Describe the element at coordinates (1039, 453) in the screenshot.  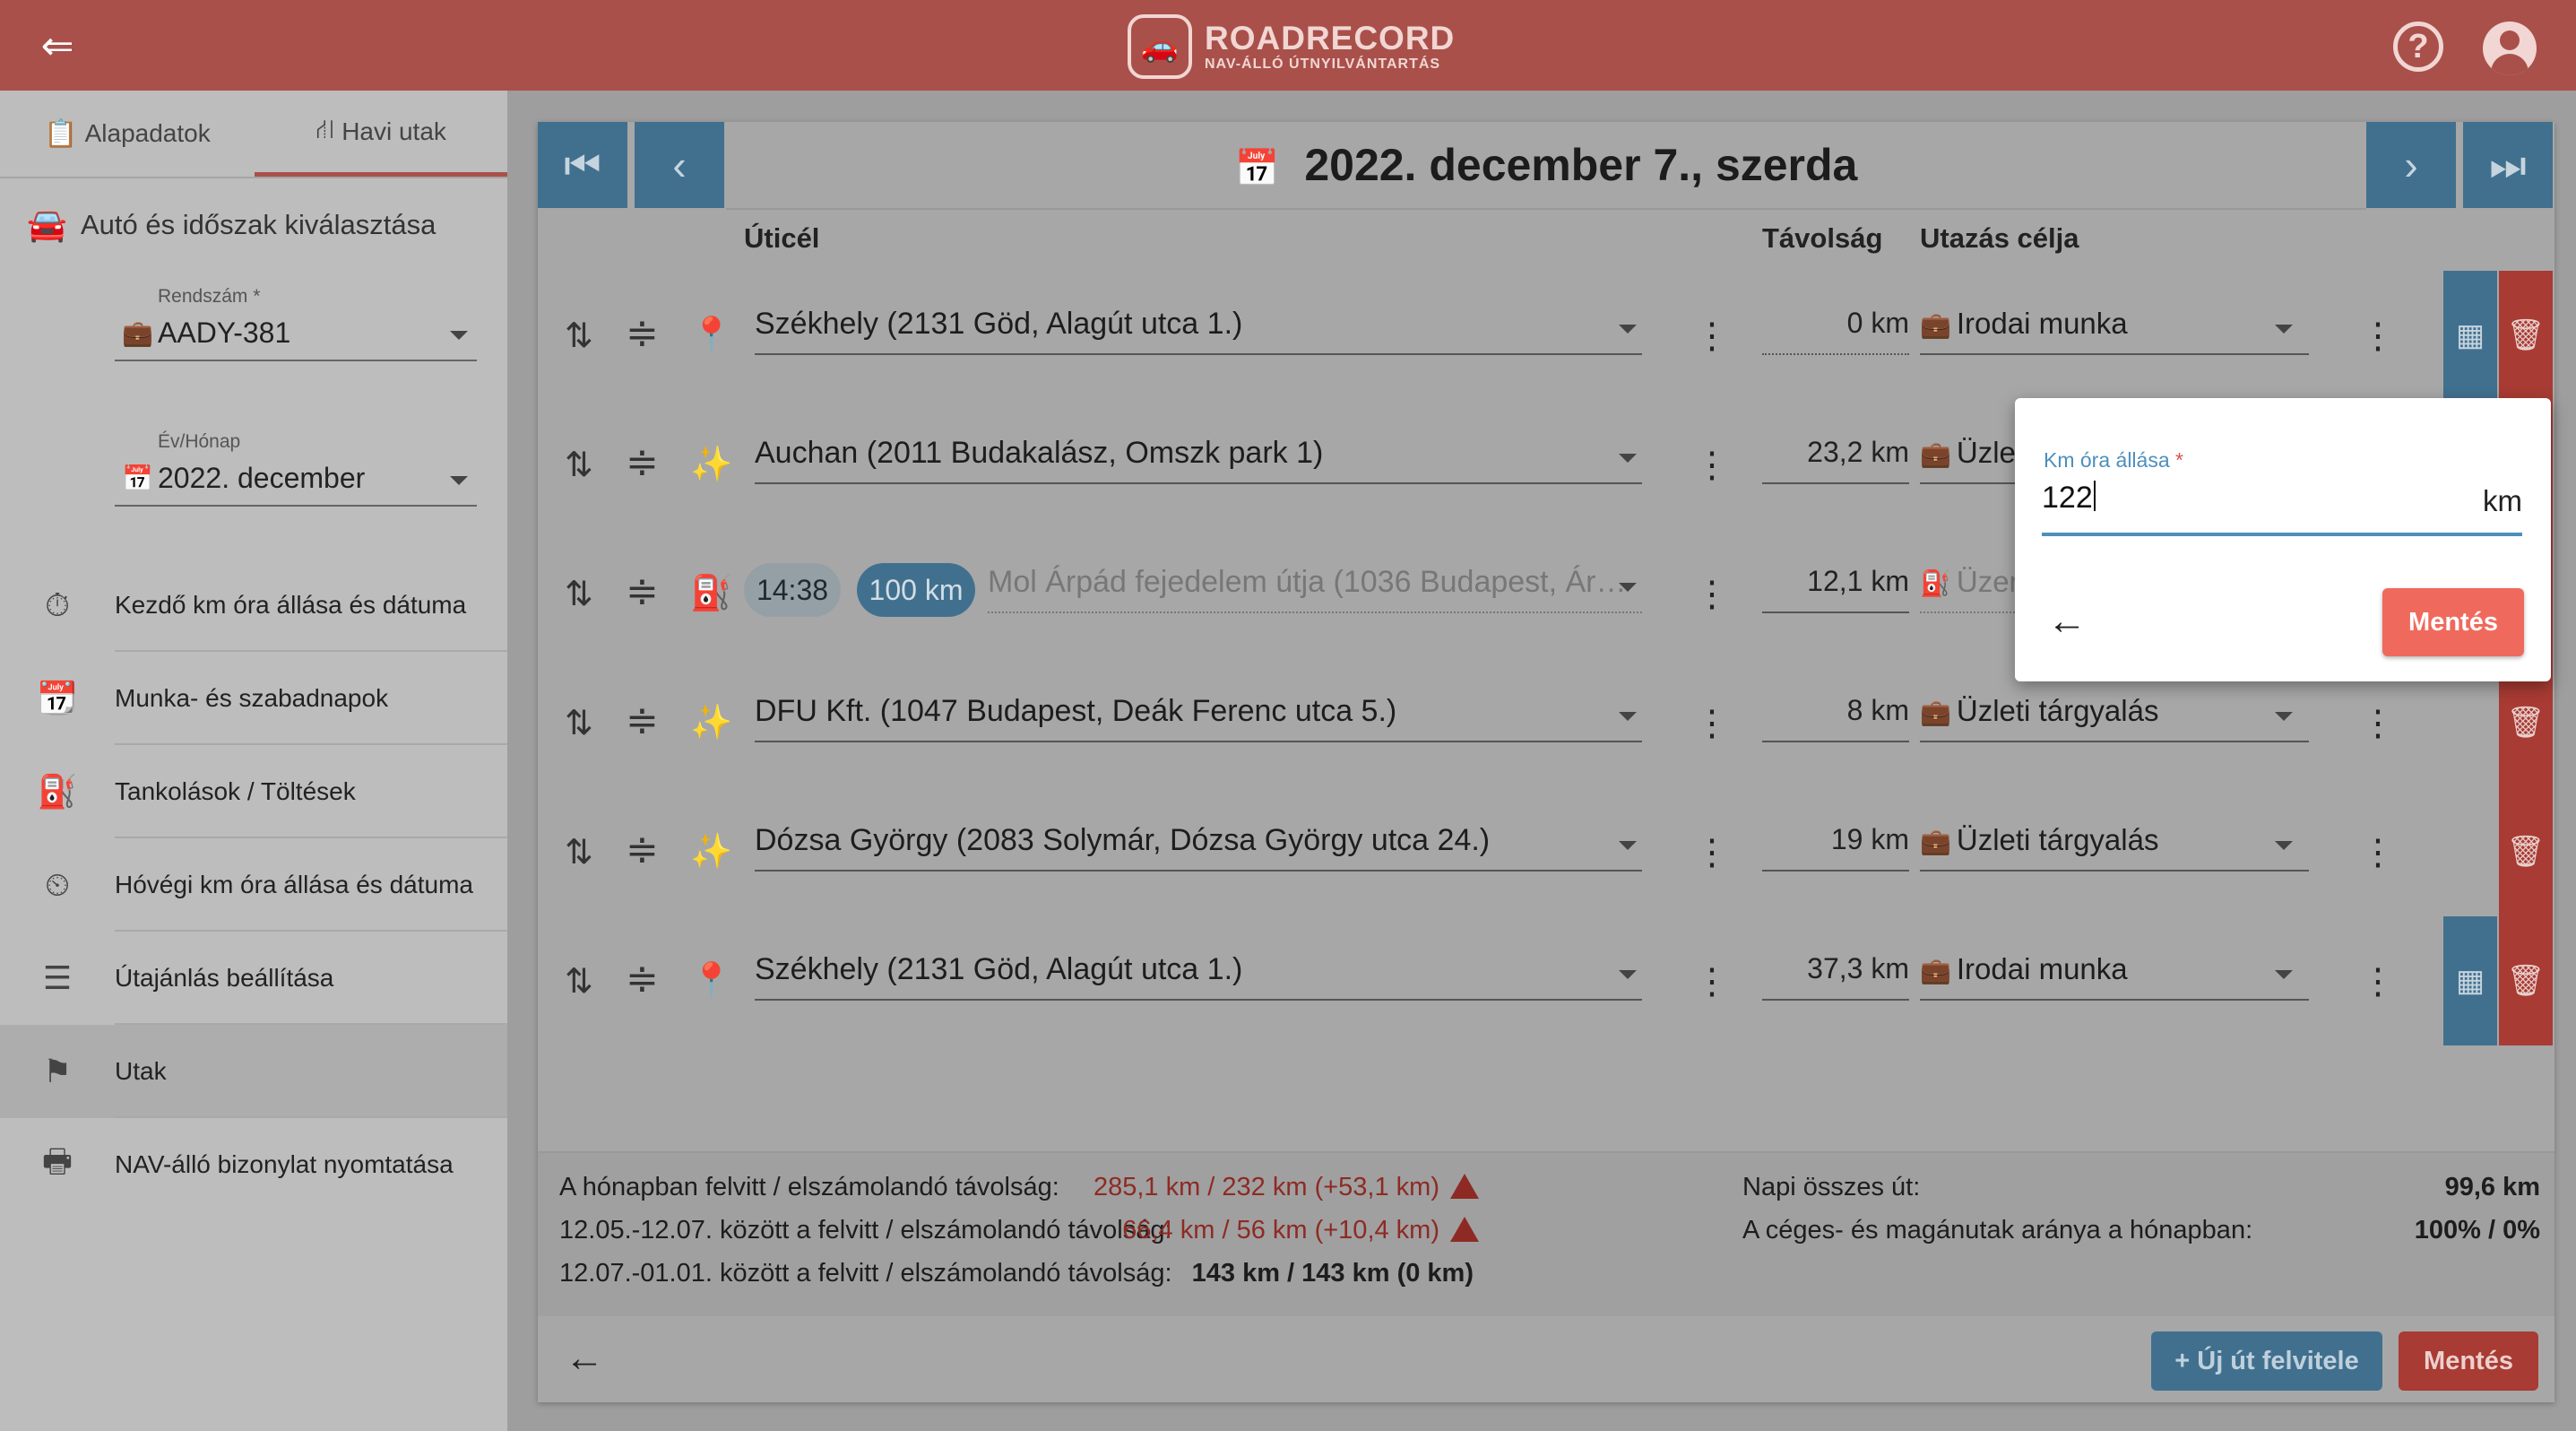
I see `destination-value: Auchan (2011 Budakalász, Omszk park 1)` at that location.